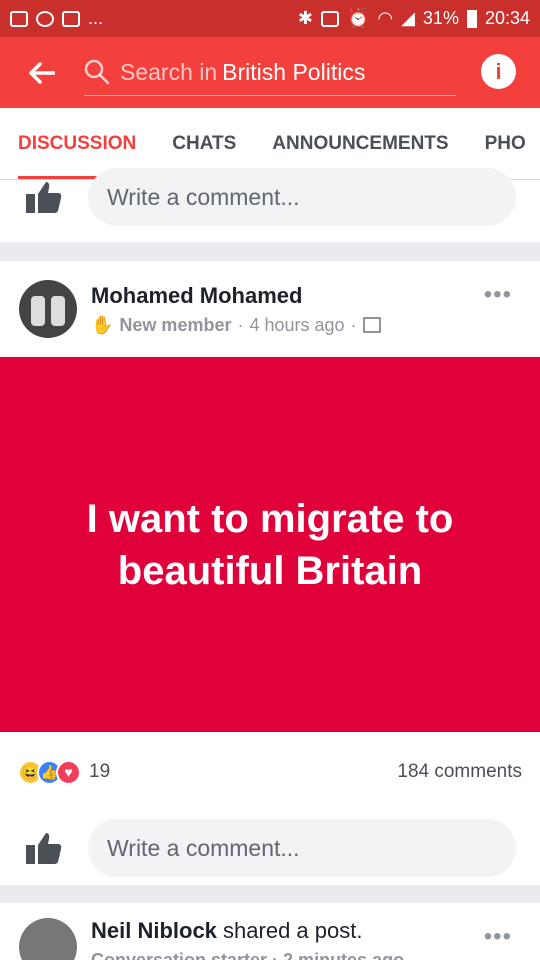 The width and height of the screenshot is (540, 960). What do you see at coordinates (498, 71) in the screenshot?
I see `info-icon: i` at bounding box center [498, 71].